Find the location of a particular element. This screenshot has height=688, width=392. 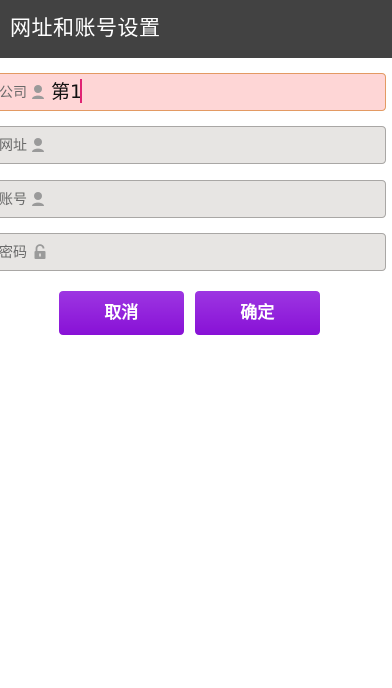

password-field: 密码 is located at coordinates (193, 252).